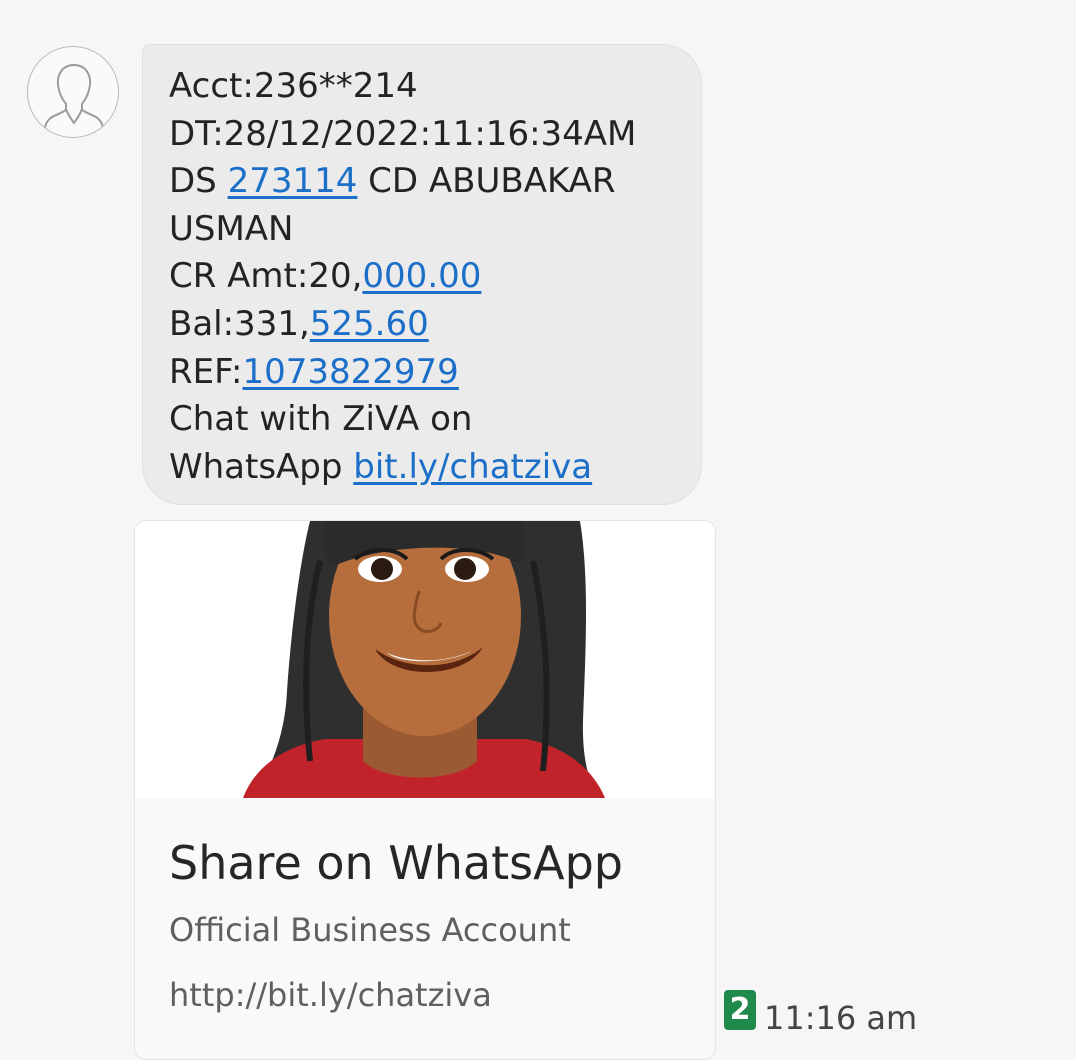 The image size is (1076, 1060). What do you see at coordinates (369, 324) in the screenshot?
I see `message-link: 525.60` at bounding box center [369, 324].